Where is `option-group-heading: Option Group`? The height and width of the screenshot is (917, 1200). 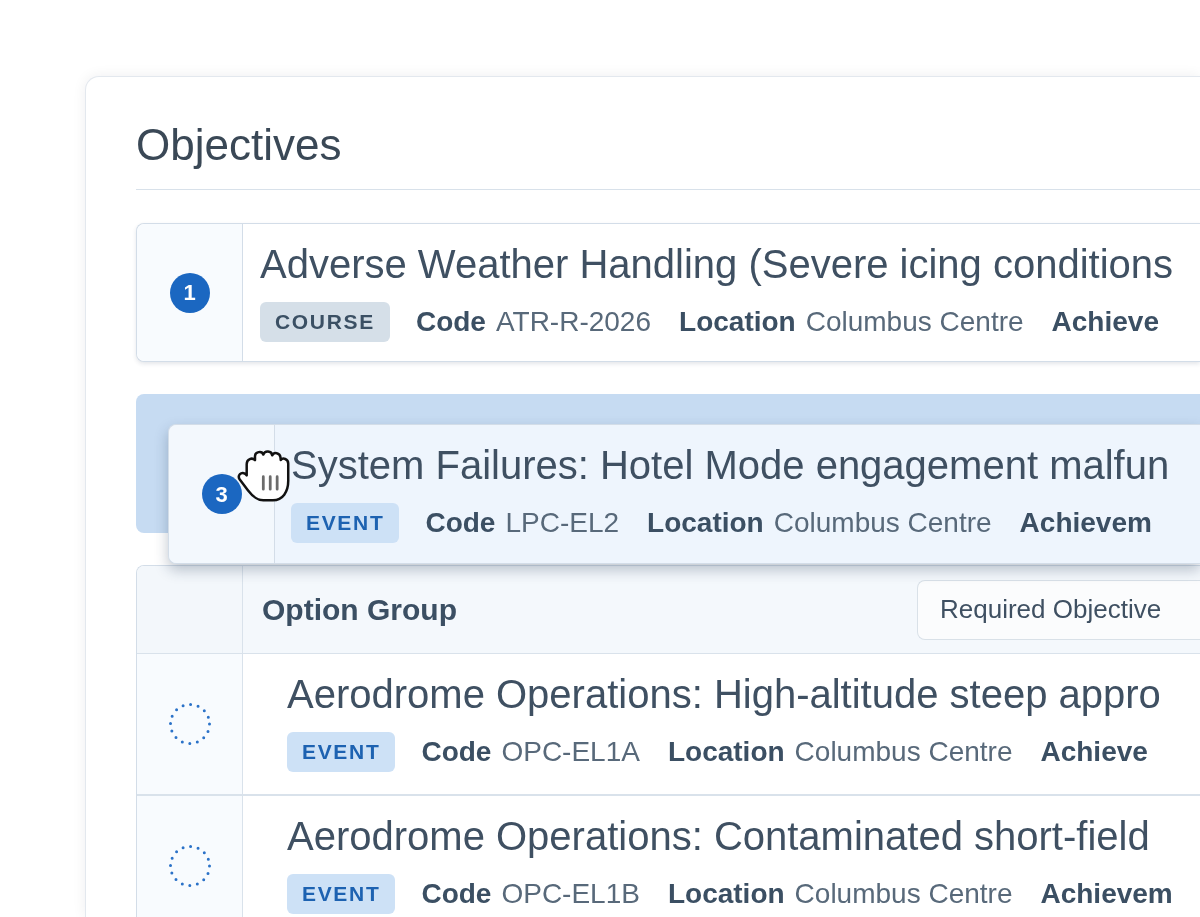
option-group-heading: Option Group is located at coordinates (359, 610).